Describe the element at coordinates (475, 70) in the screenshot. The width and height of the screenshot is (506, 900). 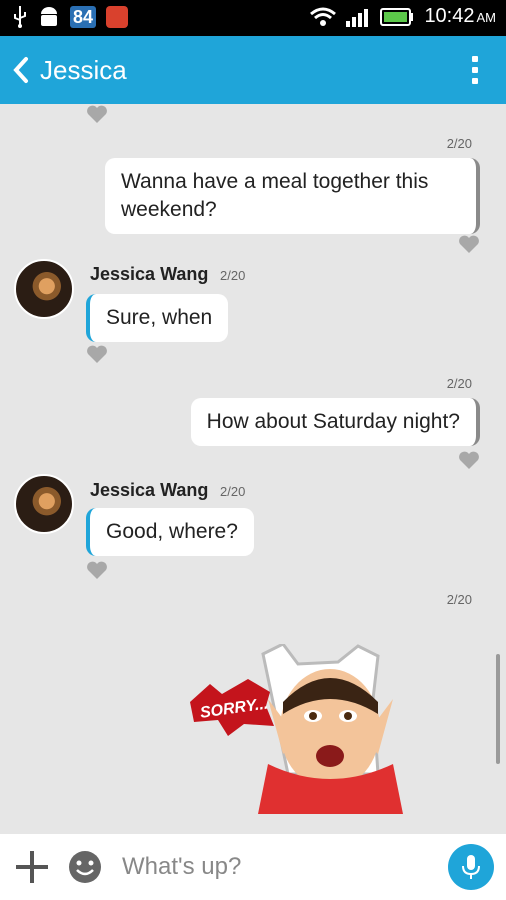
I see `overflow-menu-icon` at that location.